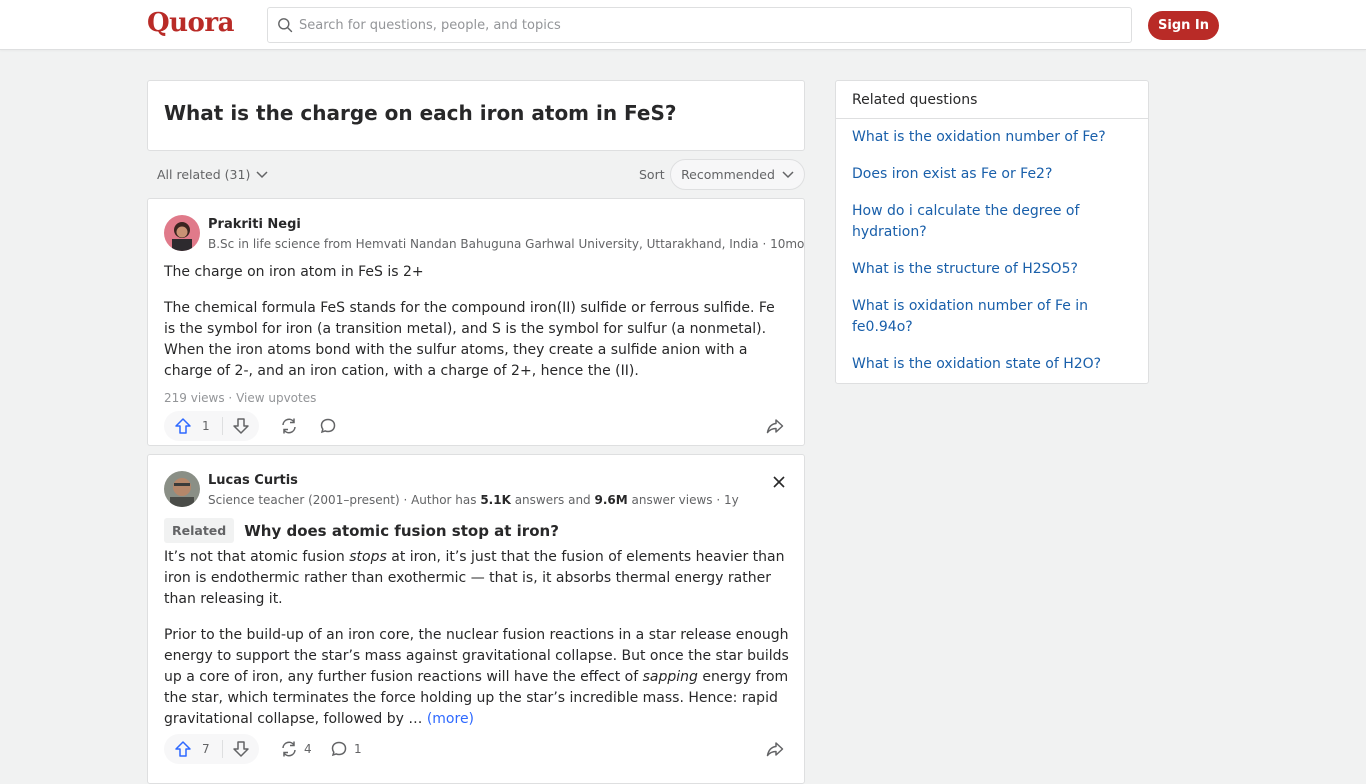 This screenshot has height=784, width=1366. Describe the element at coordinates (495, 500) in the screenshot. I see `answers-count: 5.1K` at that location.